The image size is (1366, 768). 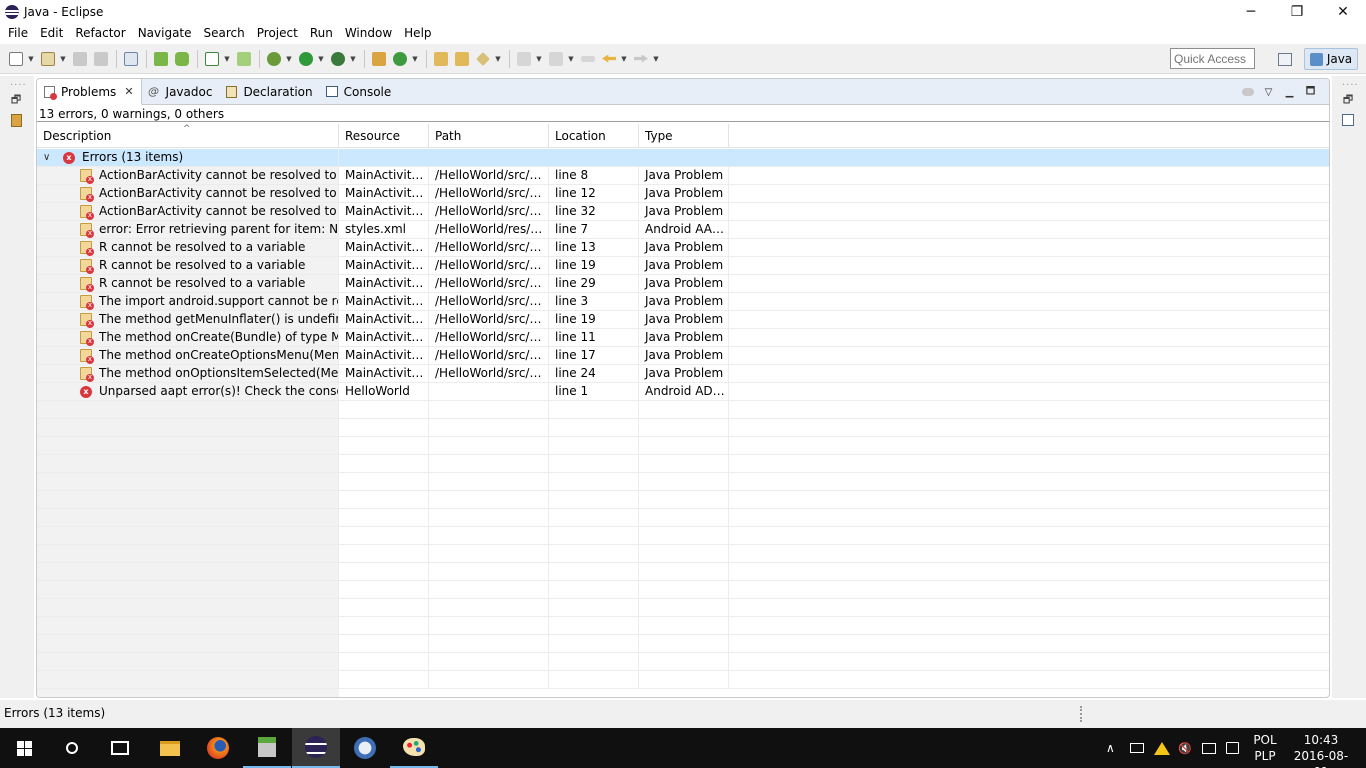 What do you see at coordinates (524, 59) in the screenshot?
I see `next-annotation-icon` at bounding box center [524, 59].